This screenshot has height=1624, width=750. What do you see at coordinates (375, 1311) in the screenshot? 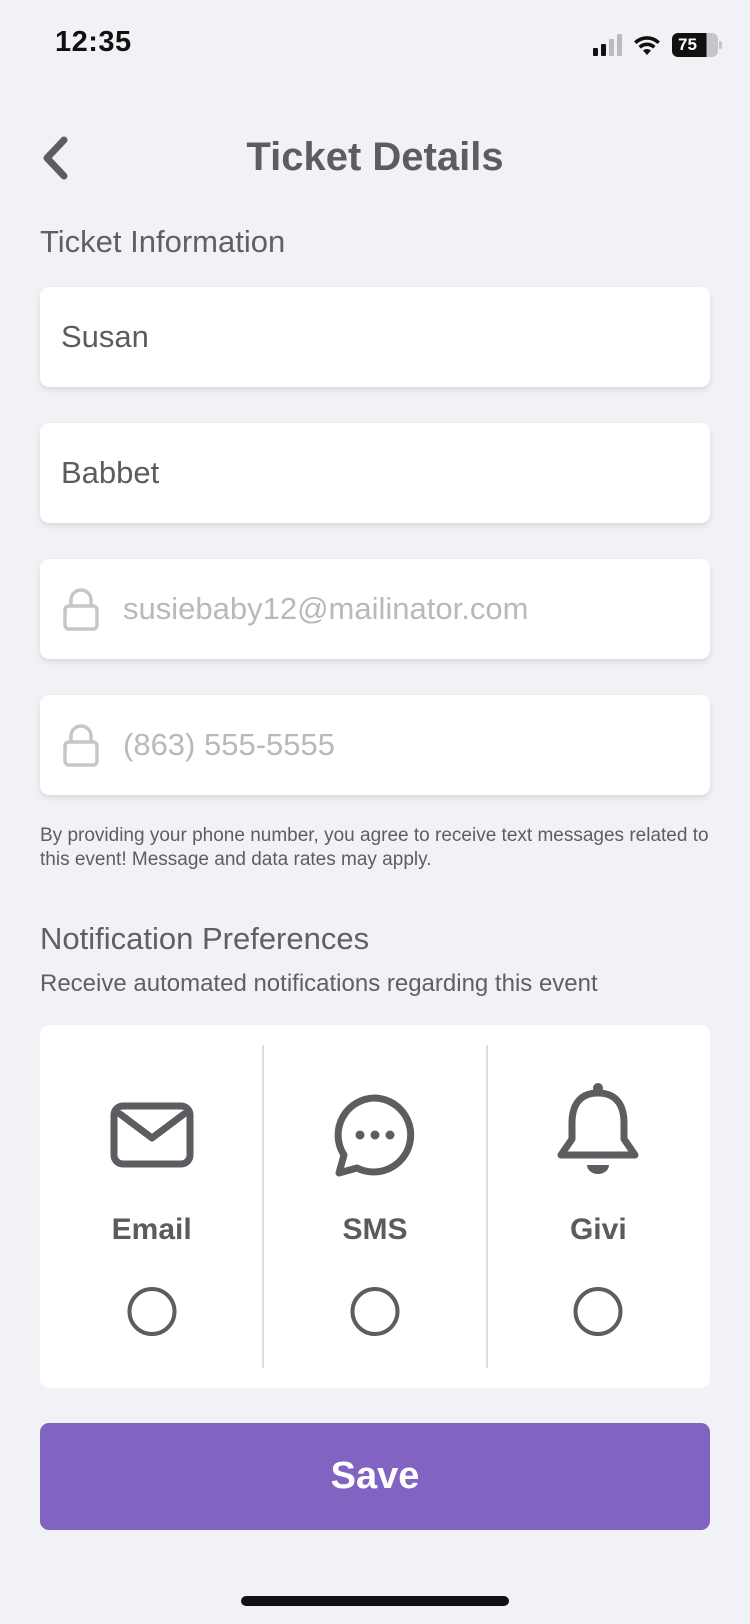
I see `sms-radio` at bounding box center [375, 1311].